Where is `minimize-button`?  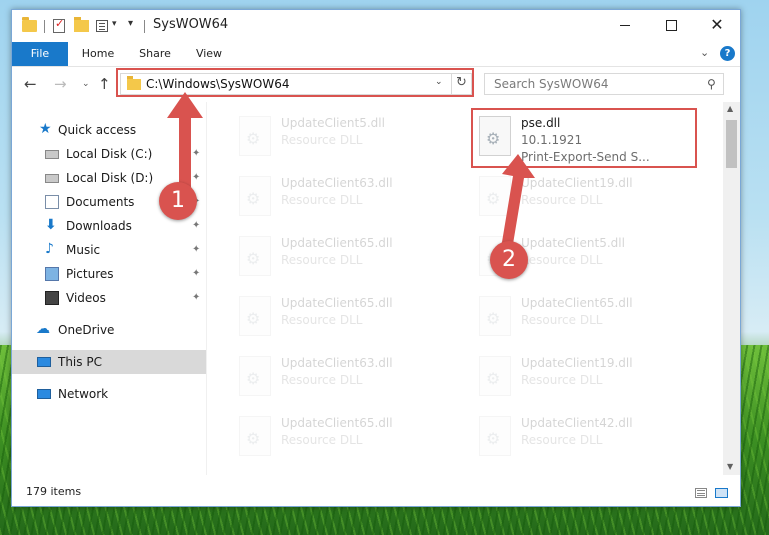 minimize-button is located at coordinates (625, 26).